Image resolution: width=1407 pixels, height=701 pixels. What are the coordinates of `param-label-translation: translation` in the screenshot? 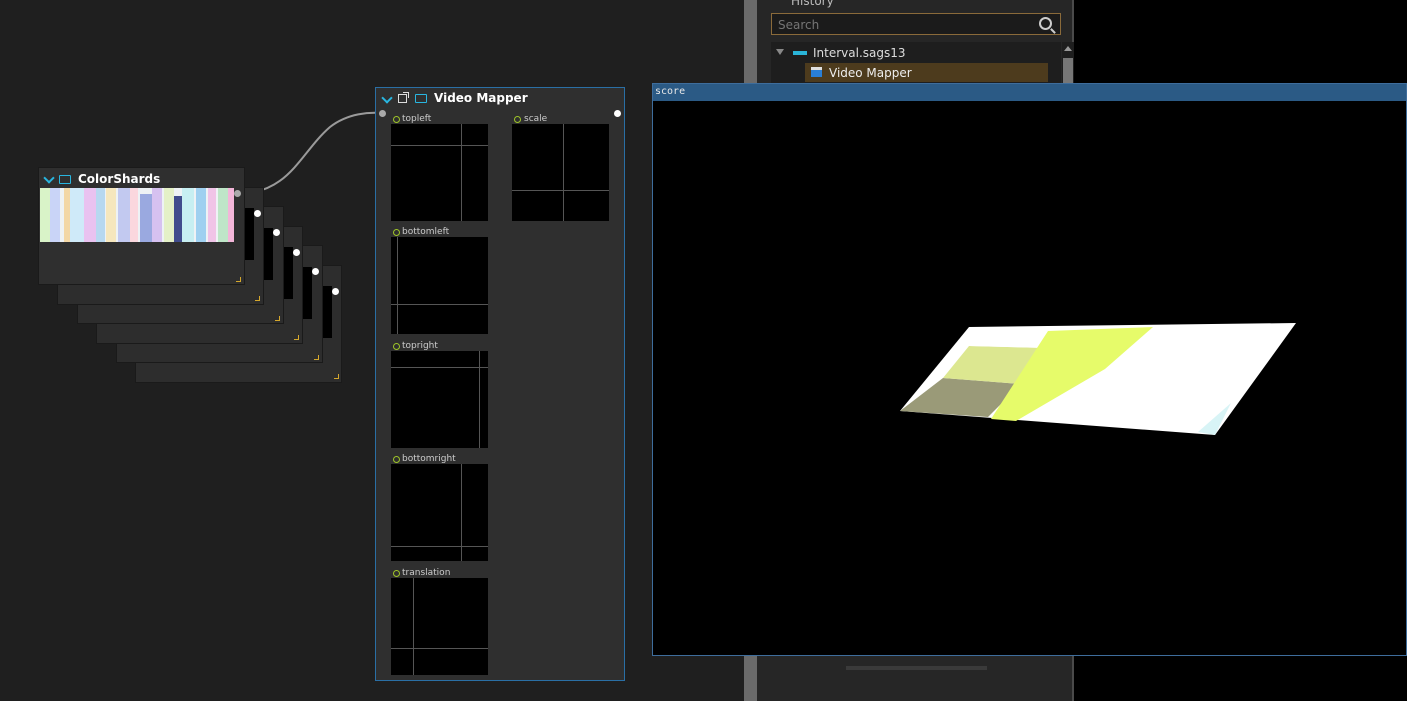 It's located at (426, 573).